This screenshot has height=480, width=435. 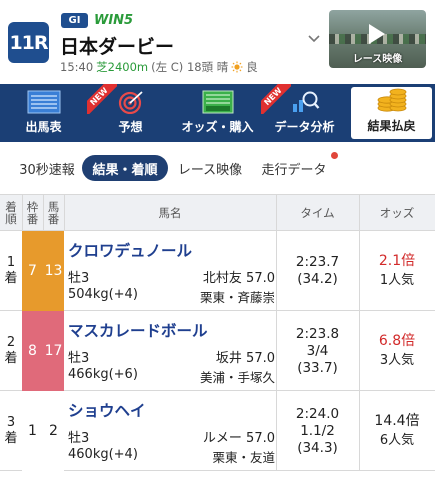 What do you see at coordinates (138, 330) in the screenshot?
I see `horse-name-link: マスカレードボール` at bounding box center [138, 330].